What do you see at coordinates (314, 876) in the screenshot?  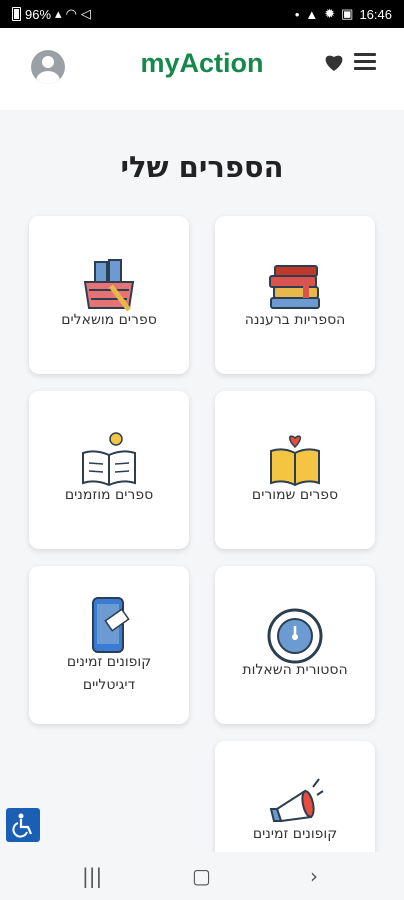 I see `back-icon: ›` at bounding box center [314, 876].